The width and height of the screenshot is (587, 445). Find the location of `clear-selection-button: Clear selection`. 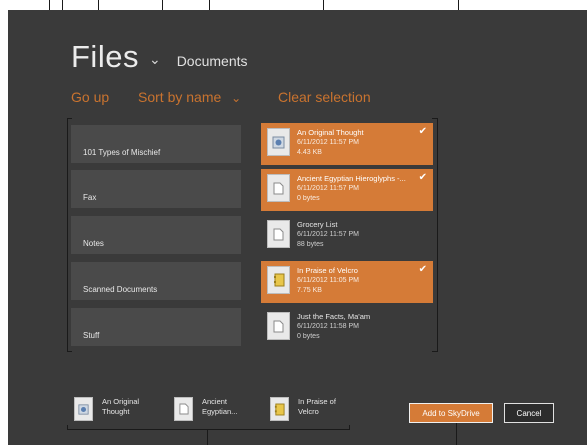

clear-selection-button: Clear selection is located at coordinates (324, 97).